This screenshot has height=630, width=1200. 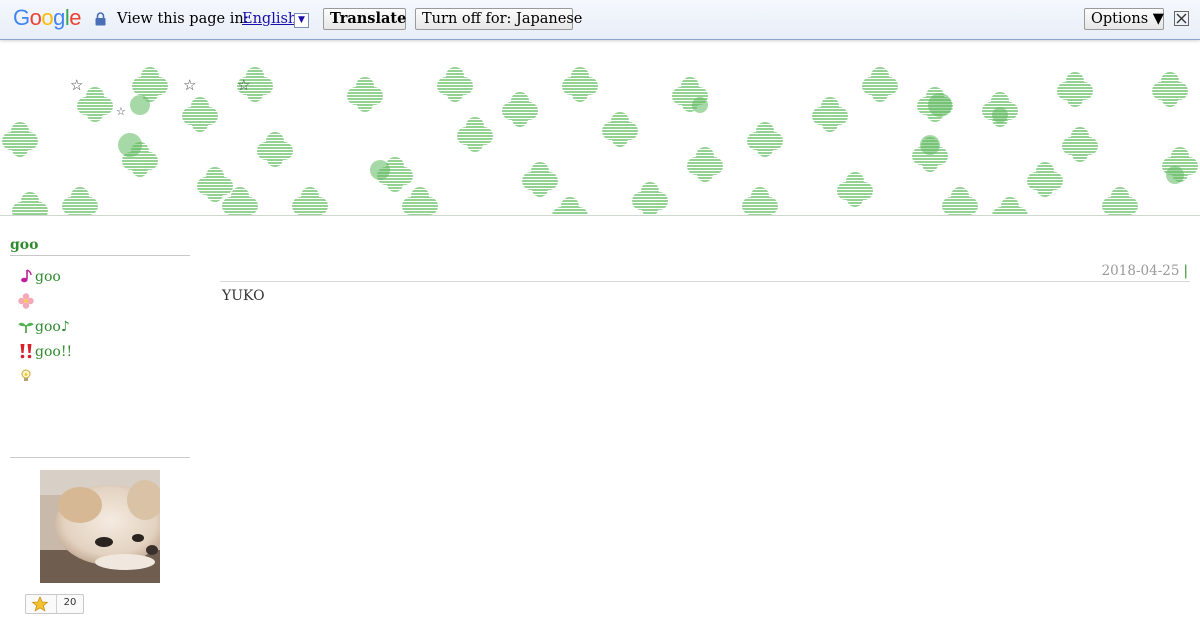 I want to click on exclamation-icon, so click(x=26, y=351).